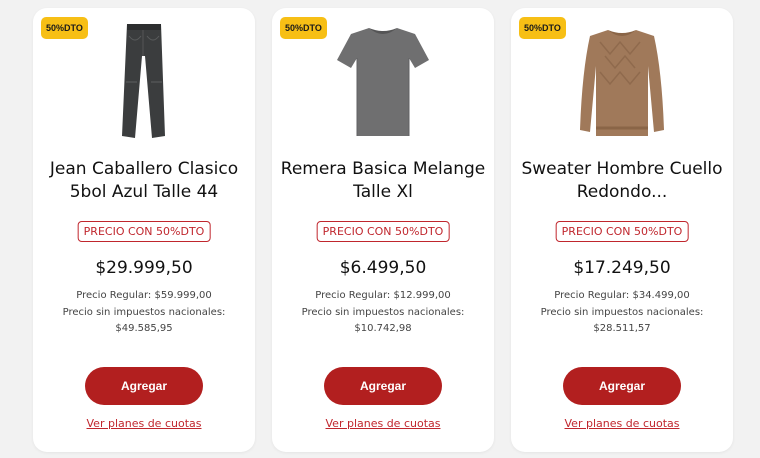 This screenshot has width=760, height=458. What do you see at coordinates (143, 81) in the screenshot?
I see `jeans-icon` at bounding box center [143, 81].